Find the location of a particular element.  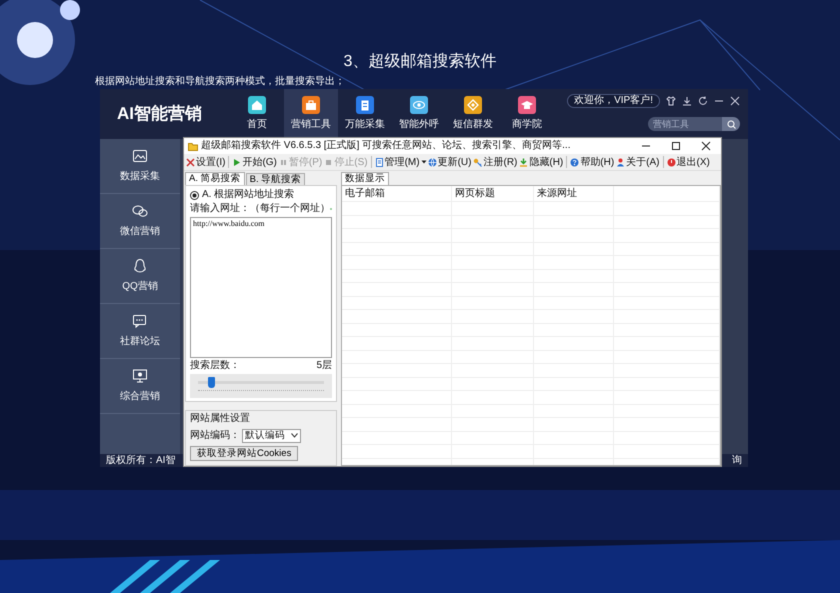

slide-title: 3、超级邮箱搜索软件 is located at coordinates (420, 62).